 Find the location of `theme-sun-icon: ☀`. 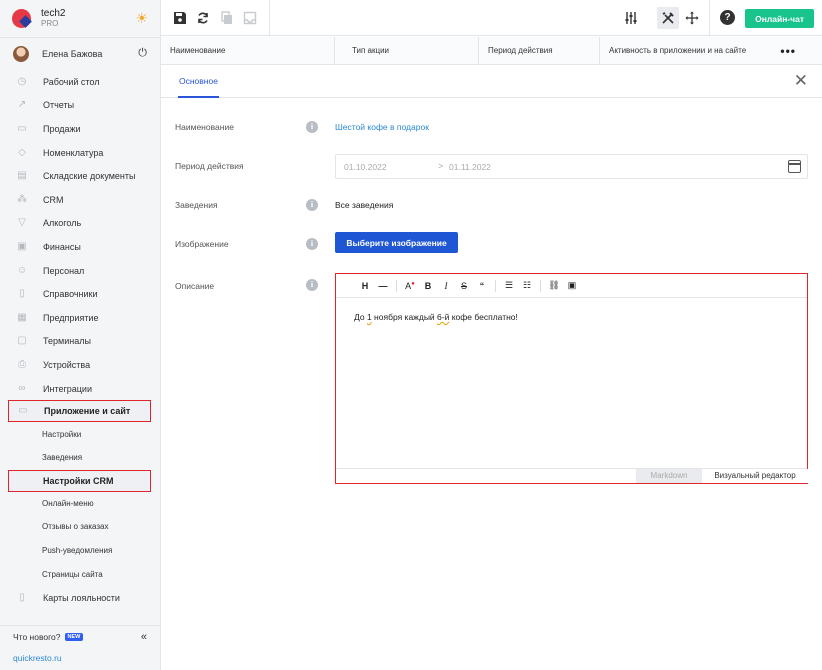

theme-sun-icon: ☀ is located at coordinates (141, 18).